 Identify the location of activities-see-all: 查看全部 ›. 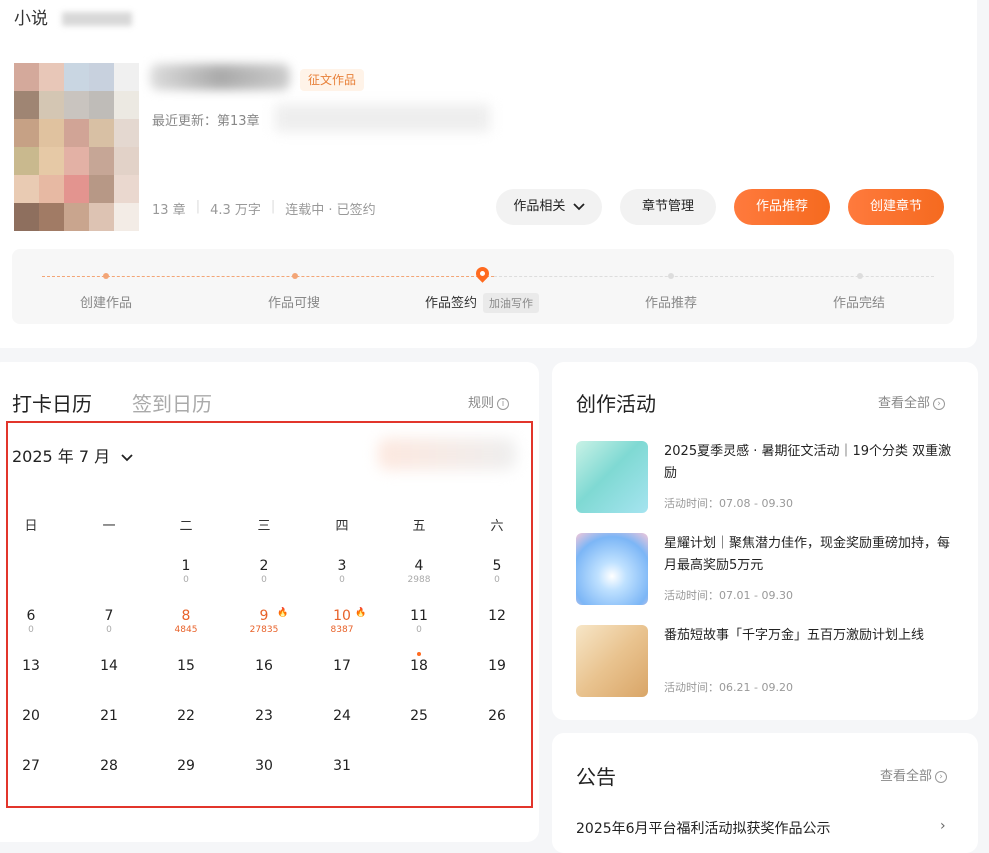
(912, 401).